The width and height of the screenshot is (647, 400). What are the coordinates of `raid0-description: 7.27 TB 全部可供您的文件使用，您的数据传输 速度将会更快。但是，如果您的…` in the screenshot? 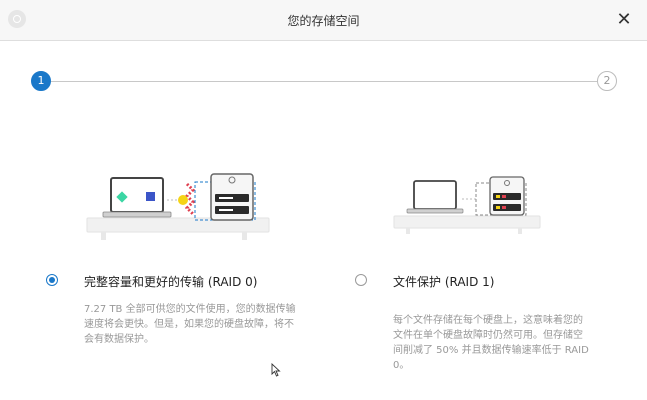 It's located at (204, 324).